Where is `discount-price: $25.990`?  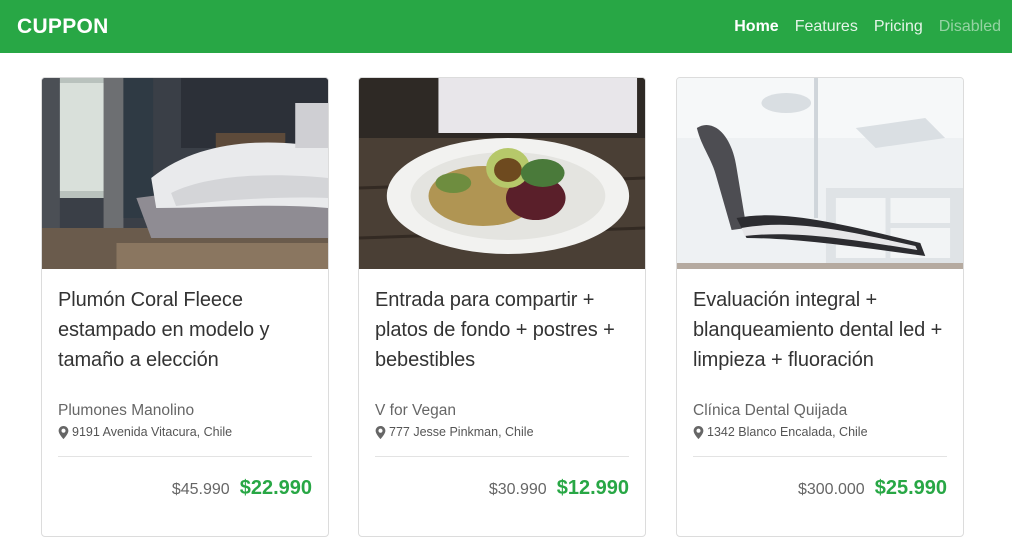 discount-price: $25.990 is located at coordinates (910, 488).